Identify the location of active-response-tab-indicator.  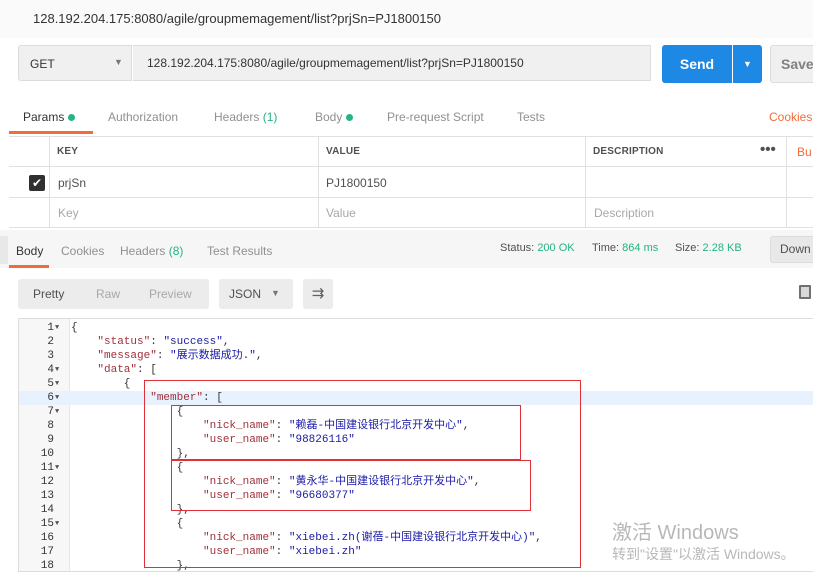
(29, 266).